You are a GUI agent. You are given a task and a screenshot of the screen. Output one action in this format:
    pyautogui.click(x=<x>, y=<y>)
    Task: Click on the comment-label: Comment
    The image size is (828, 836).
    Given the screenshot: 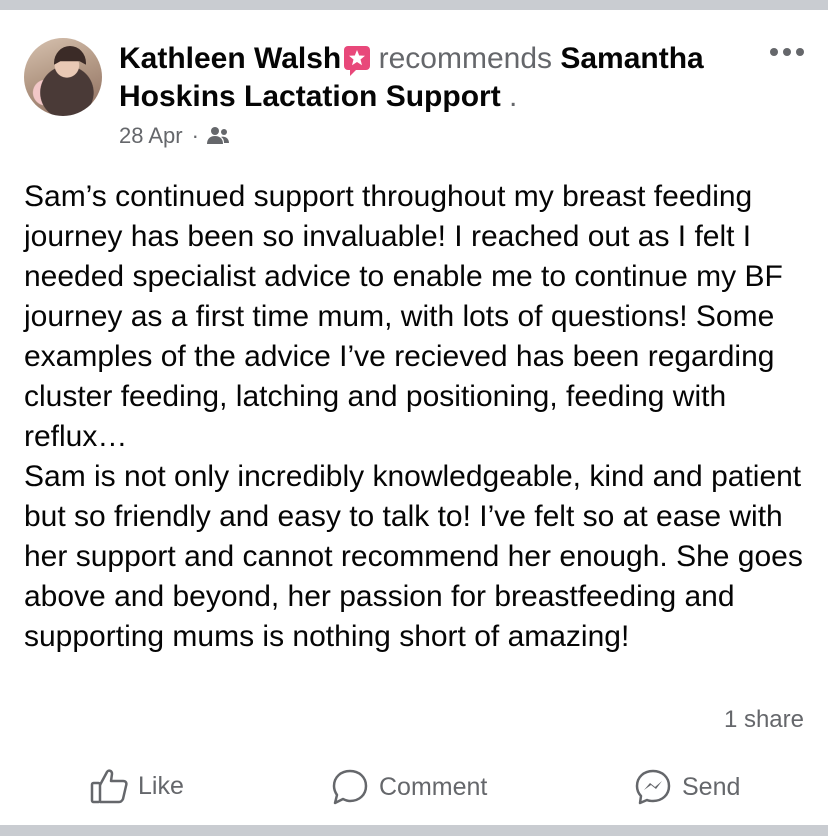 What is the action you would take?
    pyautogui.click(x=433, y=786)
    